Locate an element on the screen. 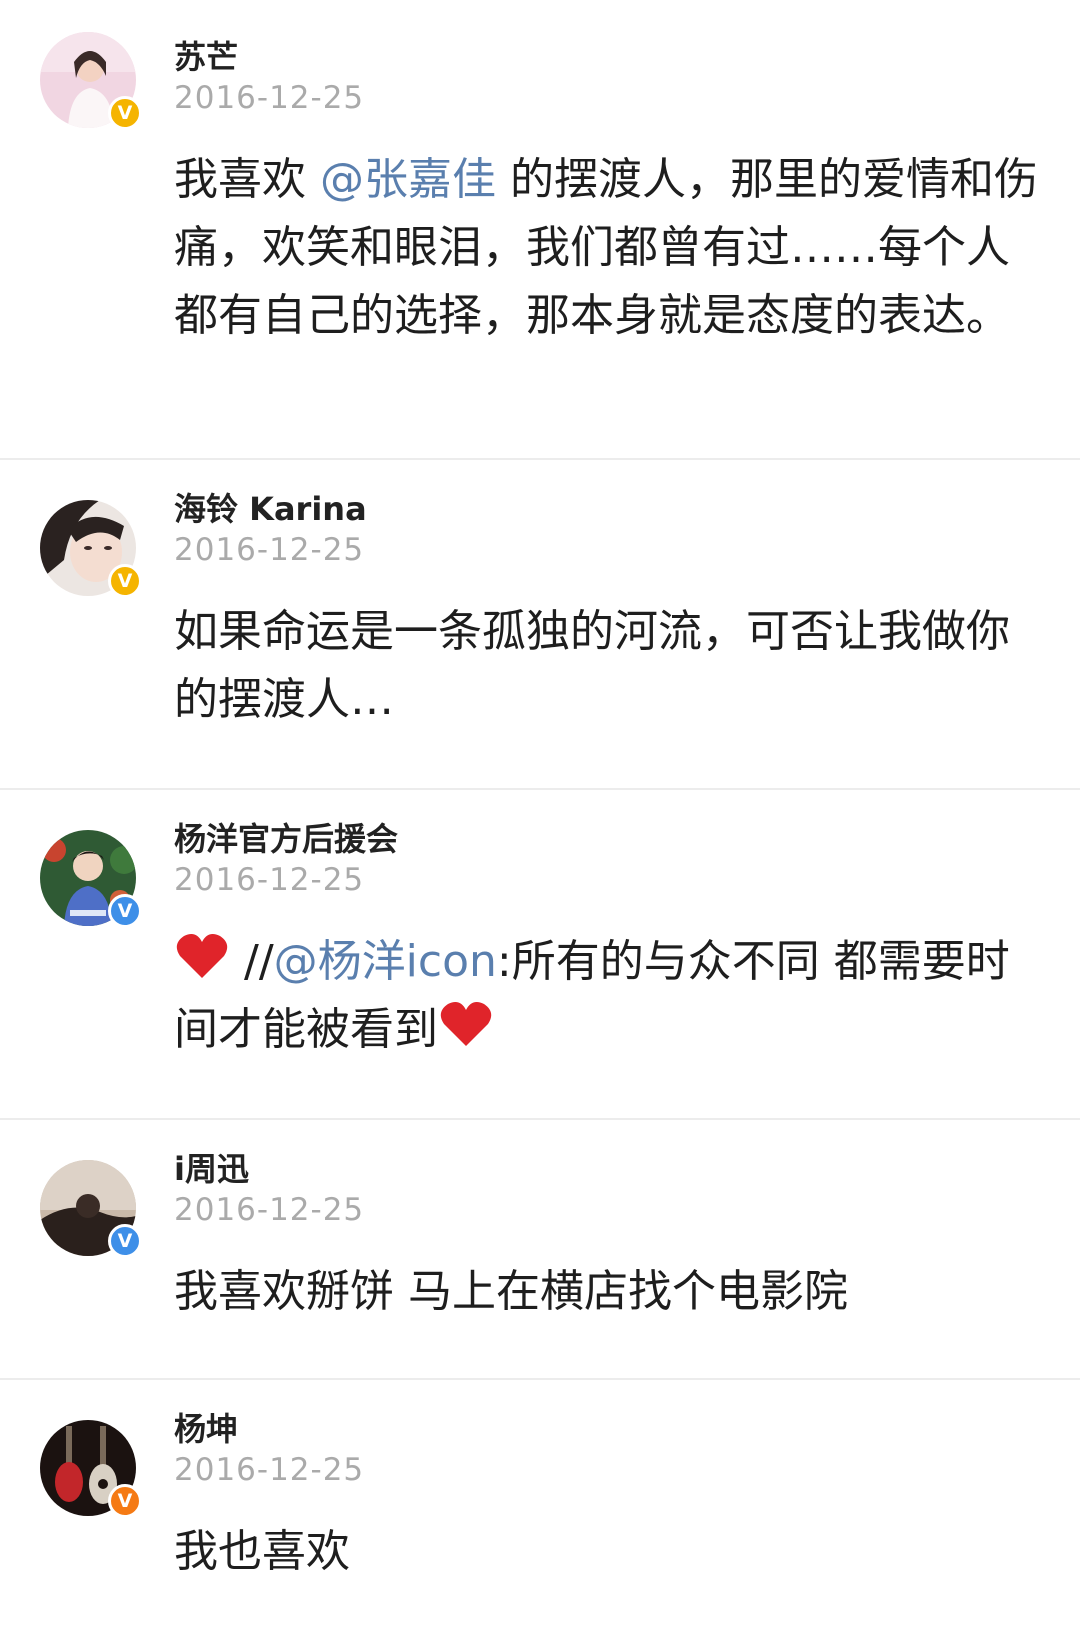 This screenshot has height=1640, width=1080. username: 苏芒 is located at coordinates (206, 55).